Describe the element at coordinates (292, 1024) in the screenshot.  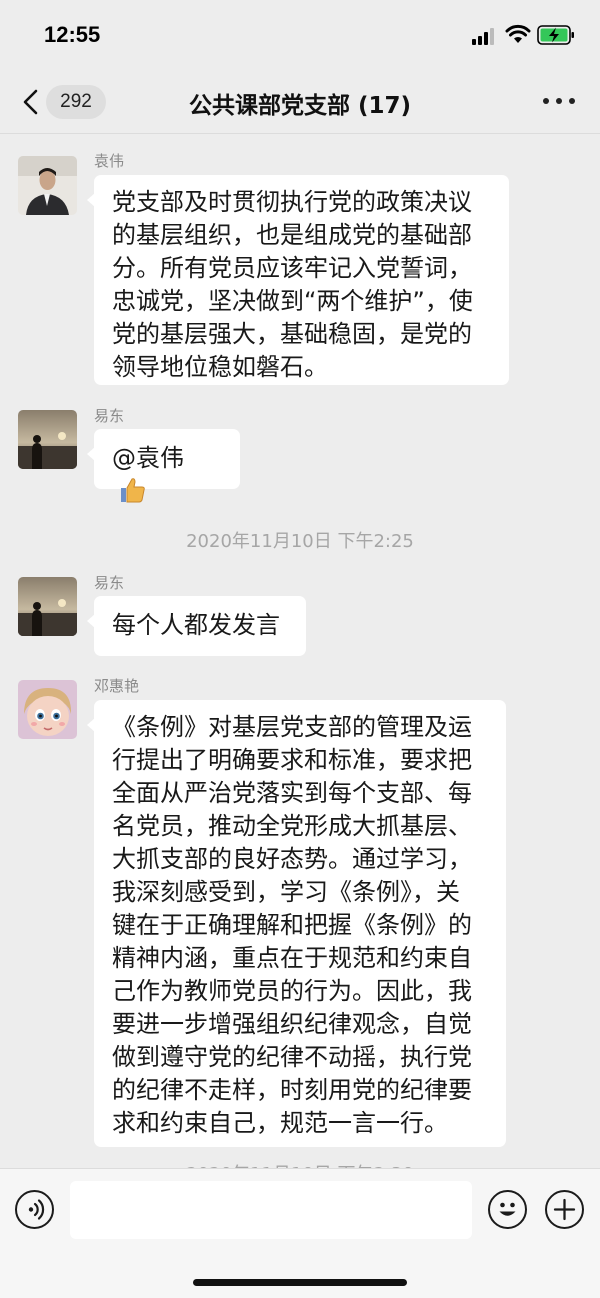
I see `message-line: 要进一步增强组织纪律观念，自觉` at that location.